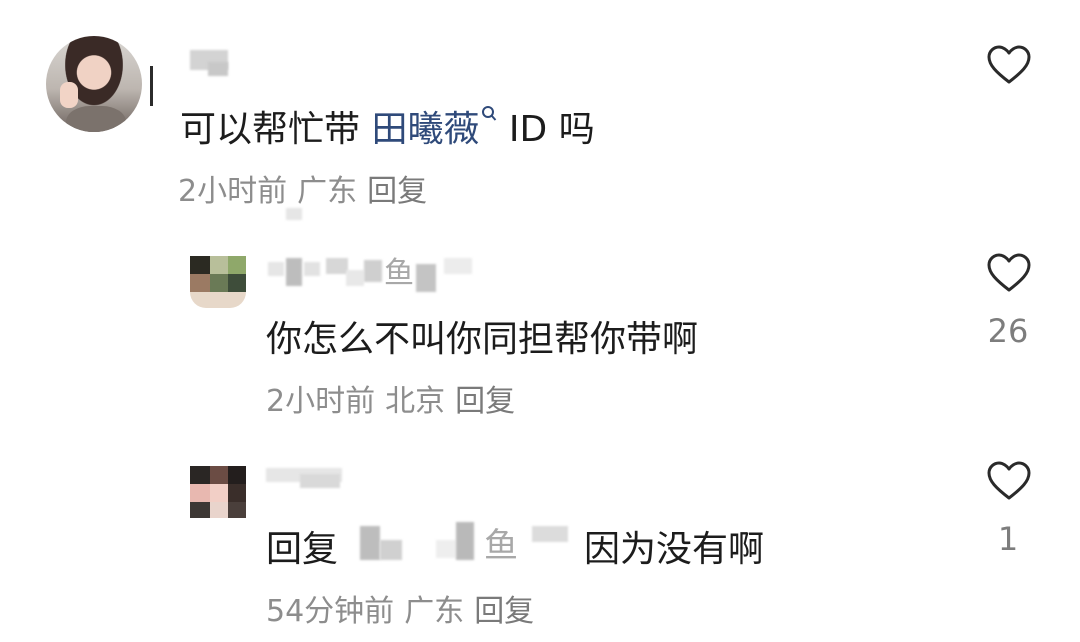  What do you see at coordinates (415, 401) in the screenshot?
I see `location: 北京` at bounding box center [415, 401].